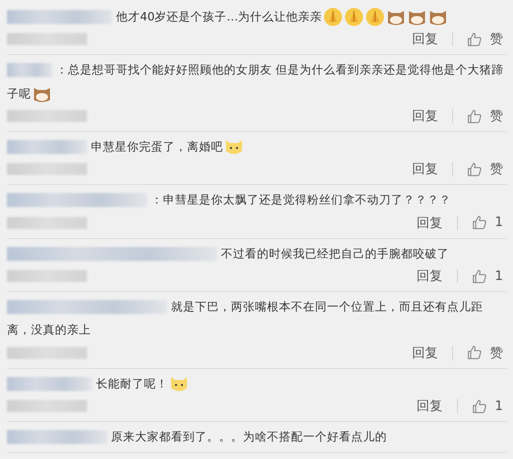  What do you see at coordinates (219, 16) in the screenshot?
I see `comment-text: 他才40岁还是个孩子…为什么让他亲亲` at bounding box center [219, 16].